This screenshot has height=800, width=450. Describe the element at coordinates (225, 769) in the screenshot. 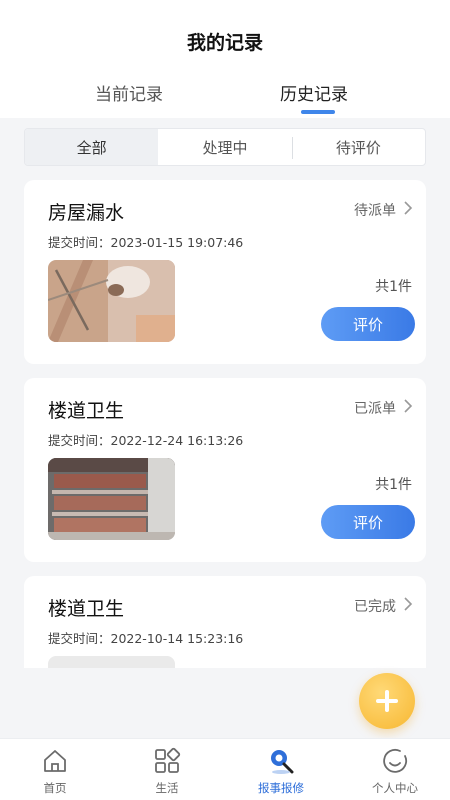

I see `bottom-tab-bar: 首页 生活 报事报修 个人中心` at that location.